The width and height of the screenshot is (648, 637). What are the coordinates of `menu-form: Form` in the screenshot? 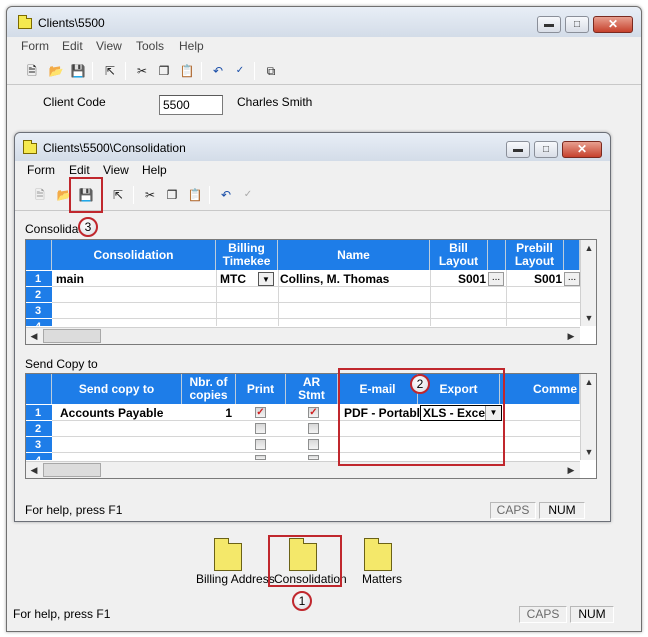 It's located at (35, 46).